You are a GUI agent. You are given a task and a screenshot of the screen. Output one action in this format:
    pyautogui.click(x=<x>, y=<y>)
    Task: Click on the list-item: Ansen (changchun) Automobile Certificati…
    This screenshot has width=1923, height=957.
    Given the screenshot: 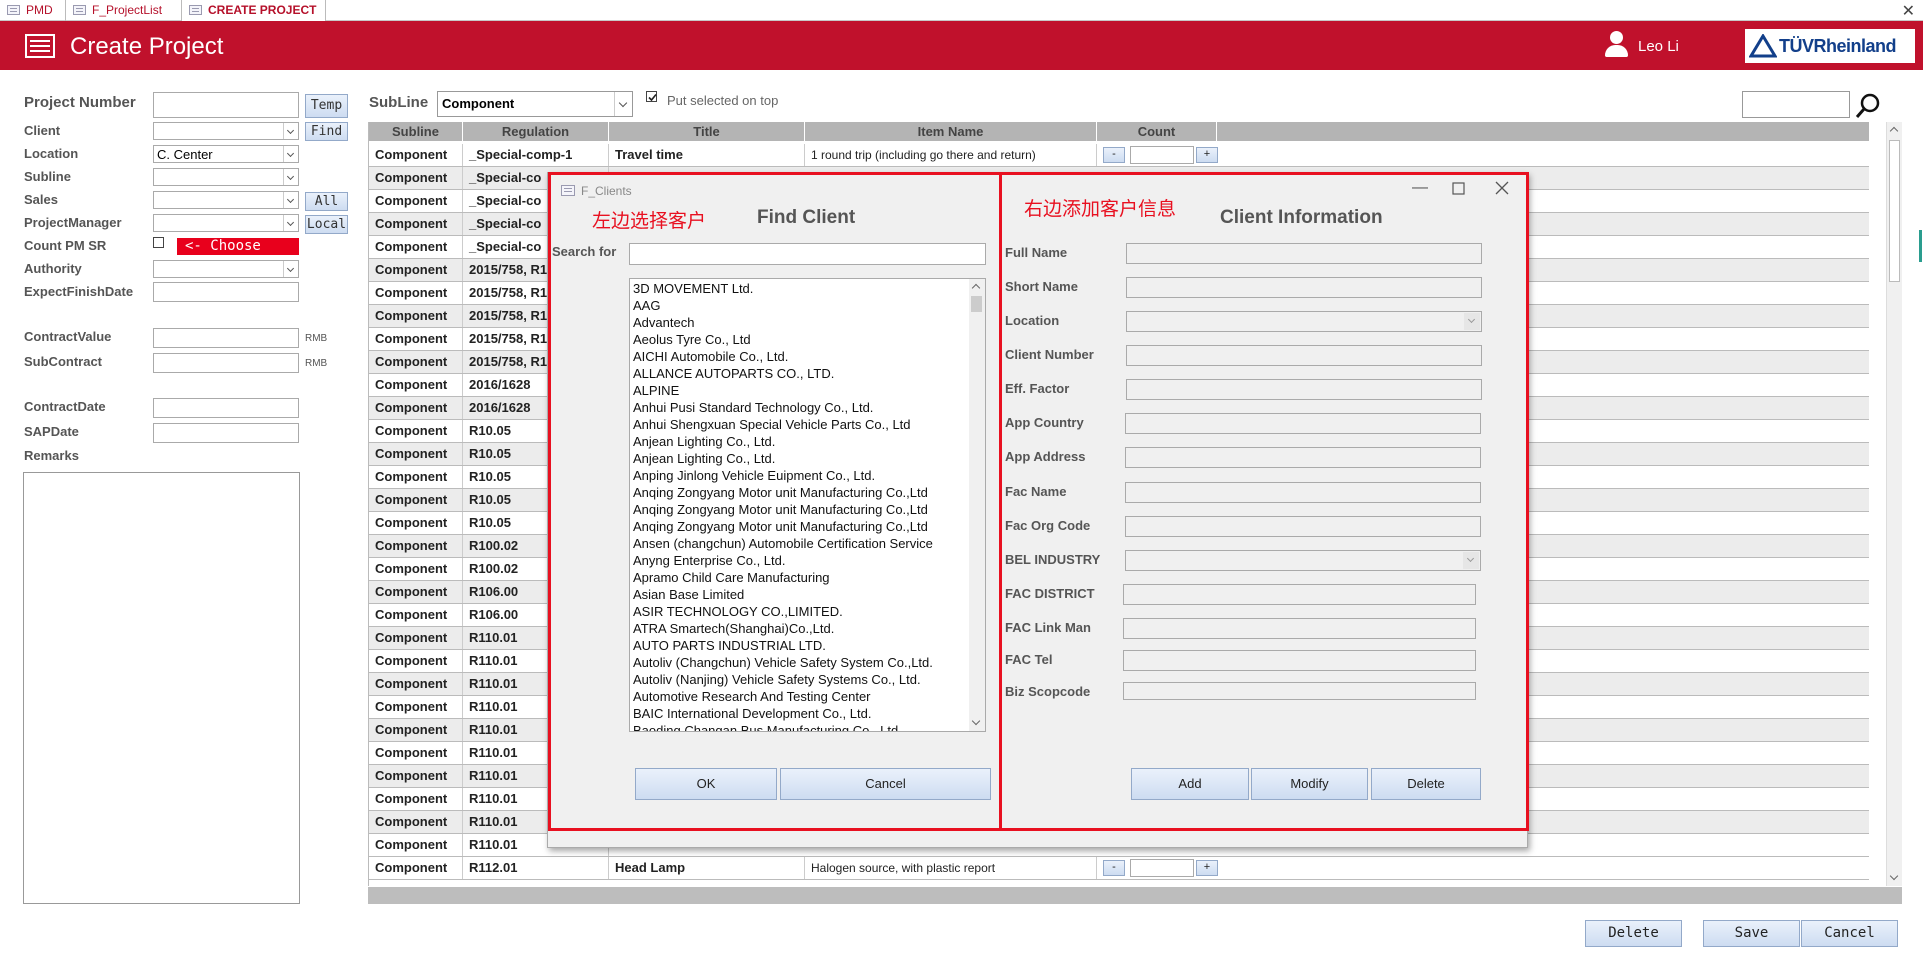 What is the action you would take?
    pyautogui.click(x=800, y=543)
    